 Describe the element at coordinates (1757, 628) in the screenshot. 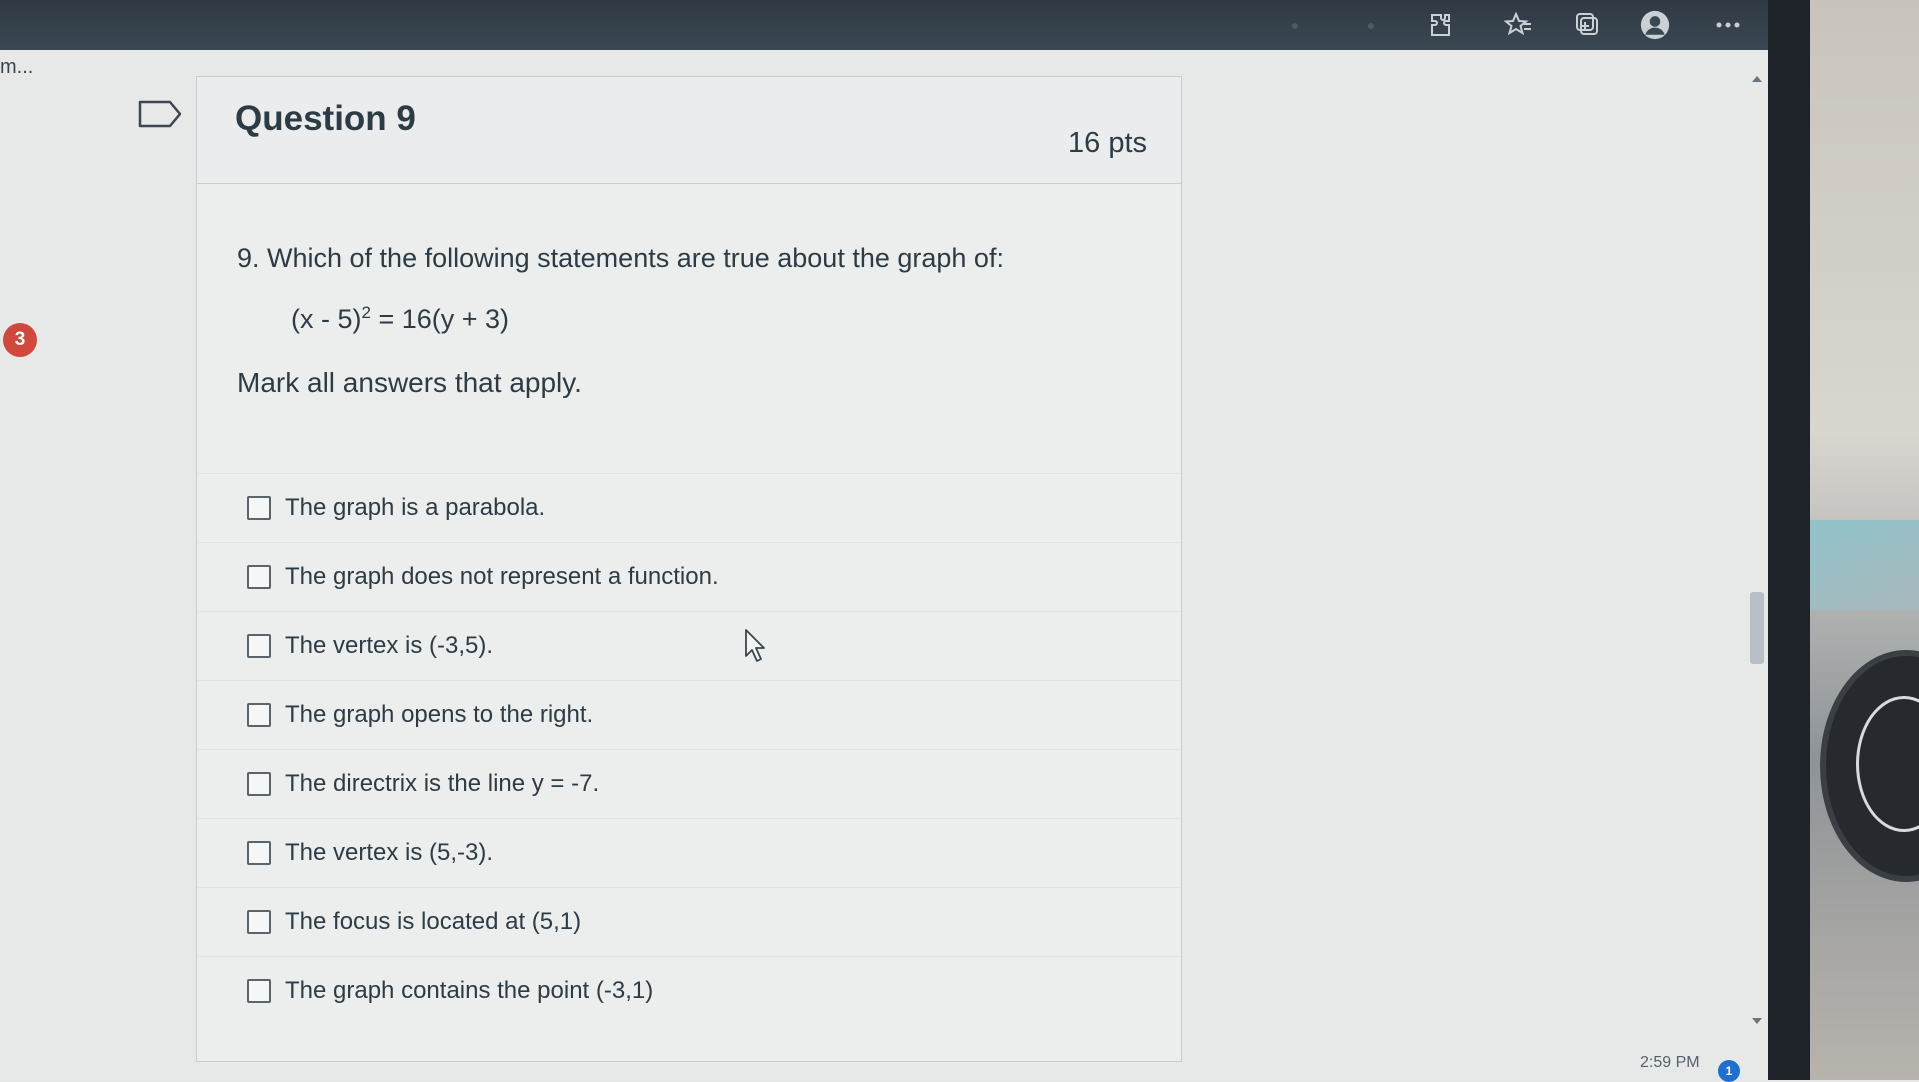

I see `scroll-thumb` at that location.